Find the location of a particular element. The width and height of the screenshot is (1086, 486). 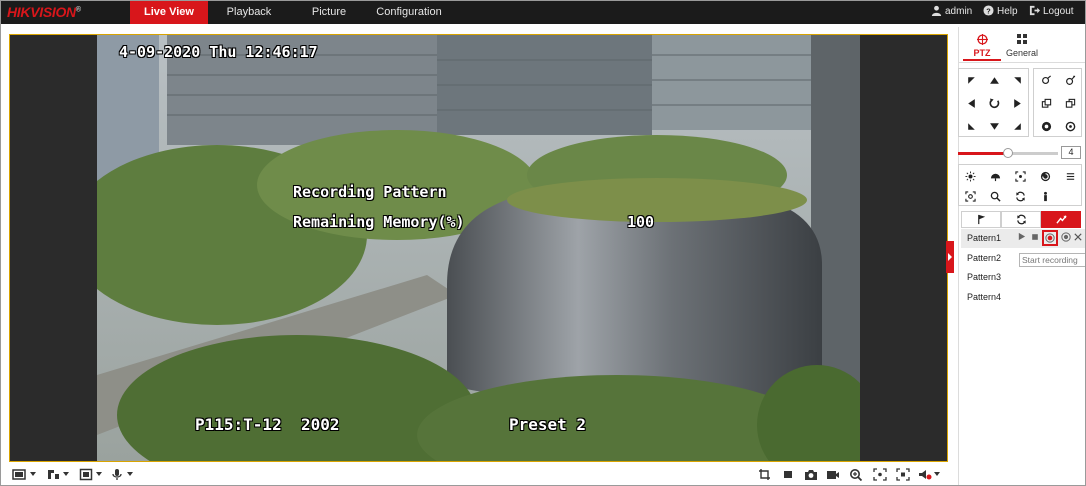

pattern-icon is located at coordinates (1061, 219).